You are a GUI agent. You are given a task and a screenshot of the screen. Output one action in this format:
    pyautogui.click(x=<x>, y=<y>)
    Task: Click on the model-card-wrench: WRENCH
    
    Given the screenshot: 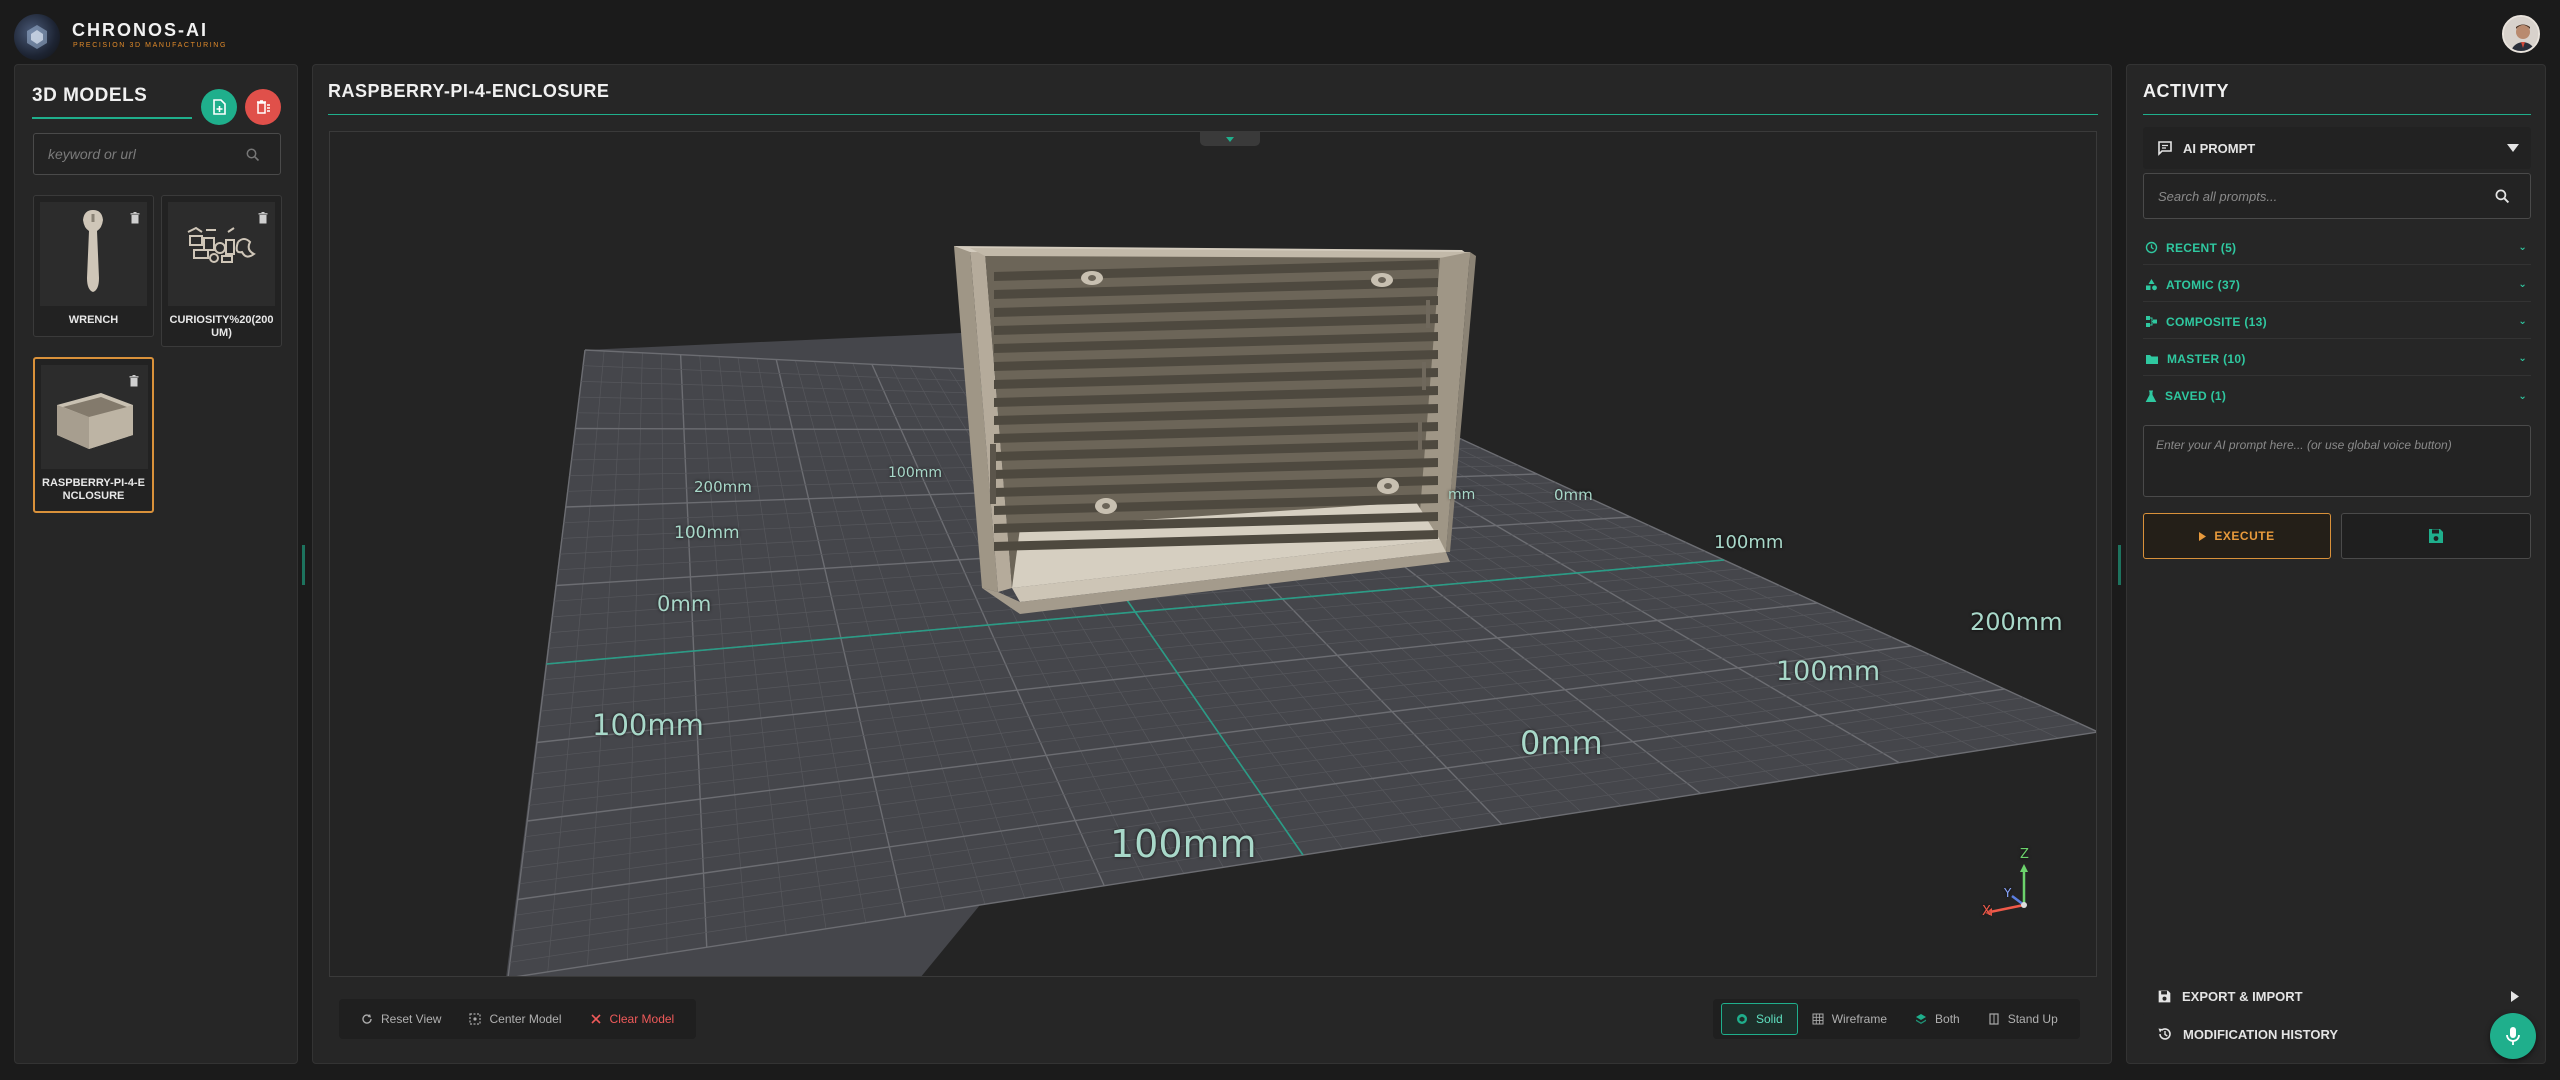 What is the action you would take?
    pyautogui.click(x=93, y=266)
    